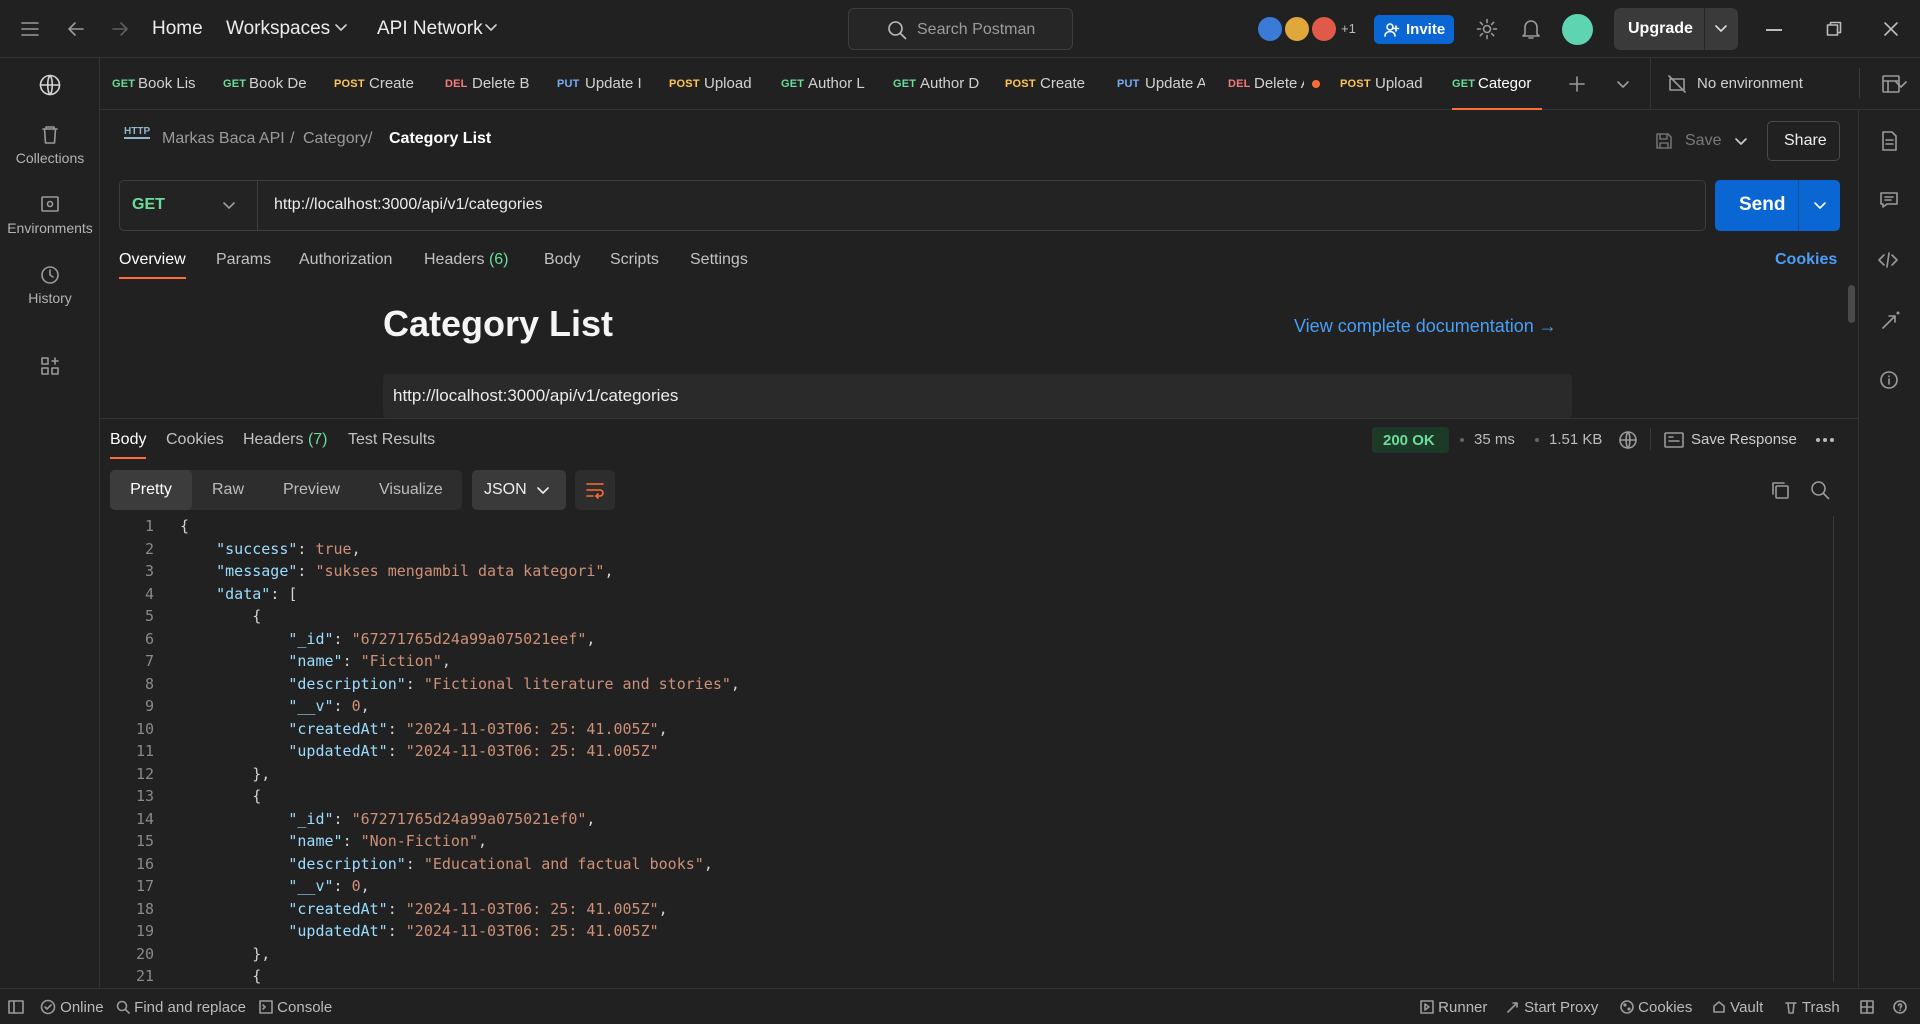 The image size is (1920, 1024). Describe the element at coordinates (831, 84) in the screenshot. I see `request-tab: GET Author L` at that location.